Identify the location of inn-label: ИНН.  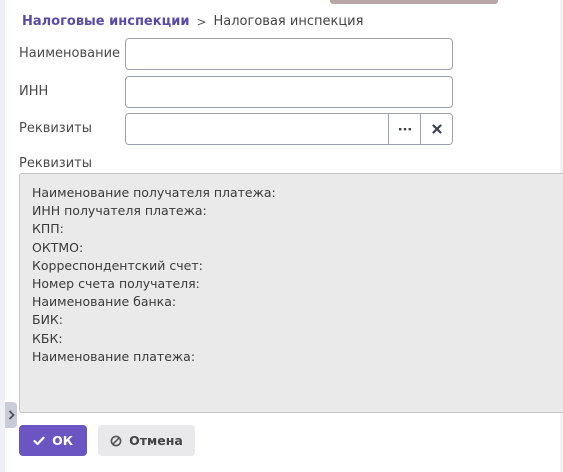
(34, 91).